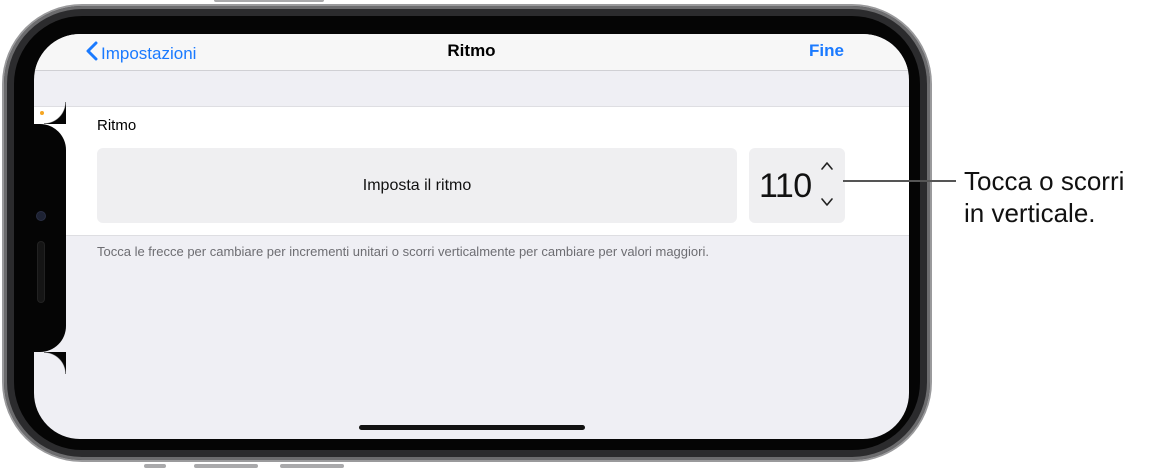 Image resolution: width=1162 pixels, height=468 pixels. I want to click on page-title: Ritmo, so click(471, 50).